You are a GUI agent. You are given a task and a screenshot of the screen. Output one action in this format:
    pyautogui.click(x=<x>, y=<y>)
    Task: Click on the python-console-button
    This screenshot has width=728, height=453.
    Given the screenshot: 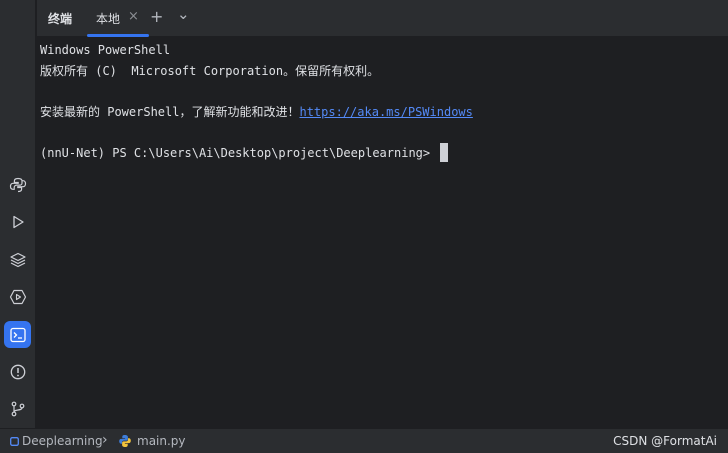 What is the action you would take?
    pyautogui.click(x=17, y=184)
    